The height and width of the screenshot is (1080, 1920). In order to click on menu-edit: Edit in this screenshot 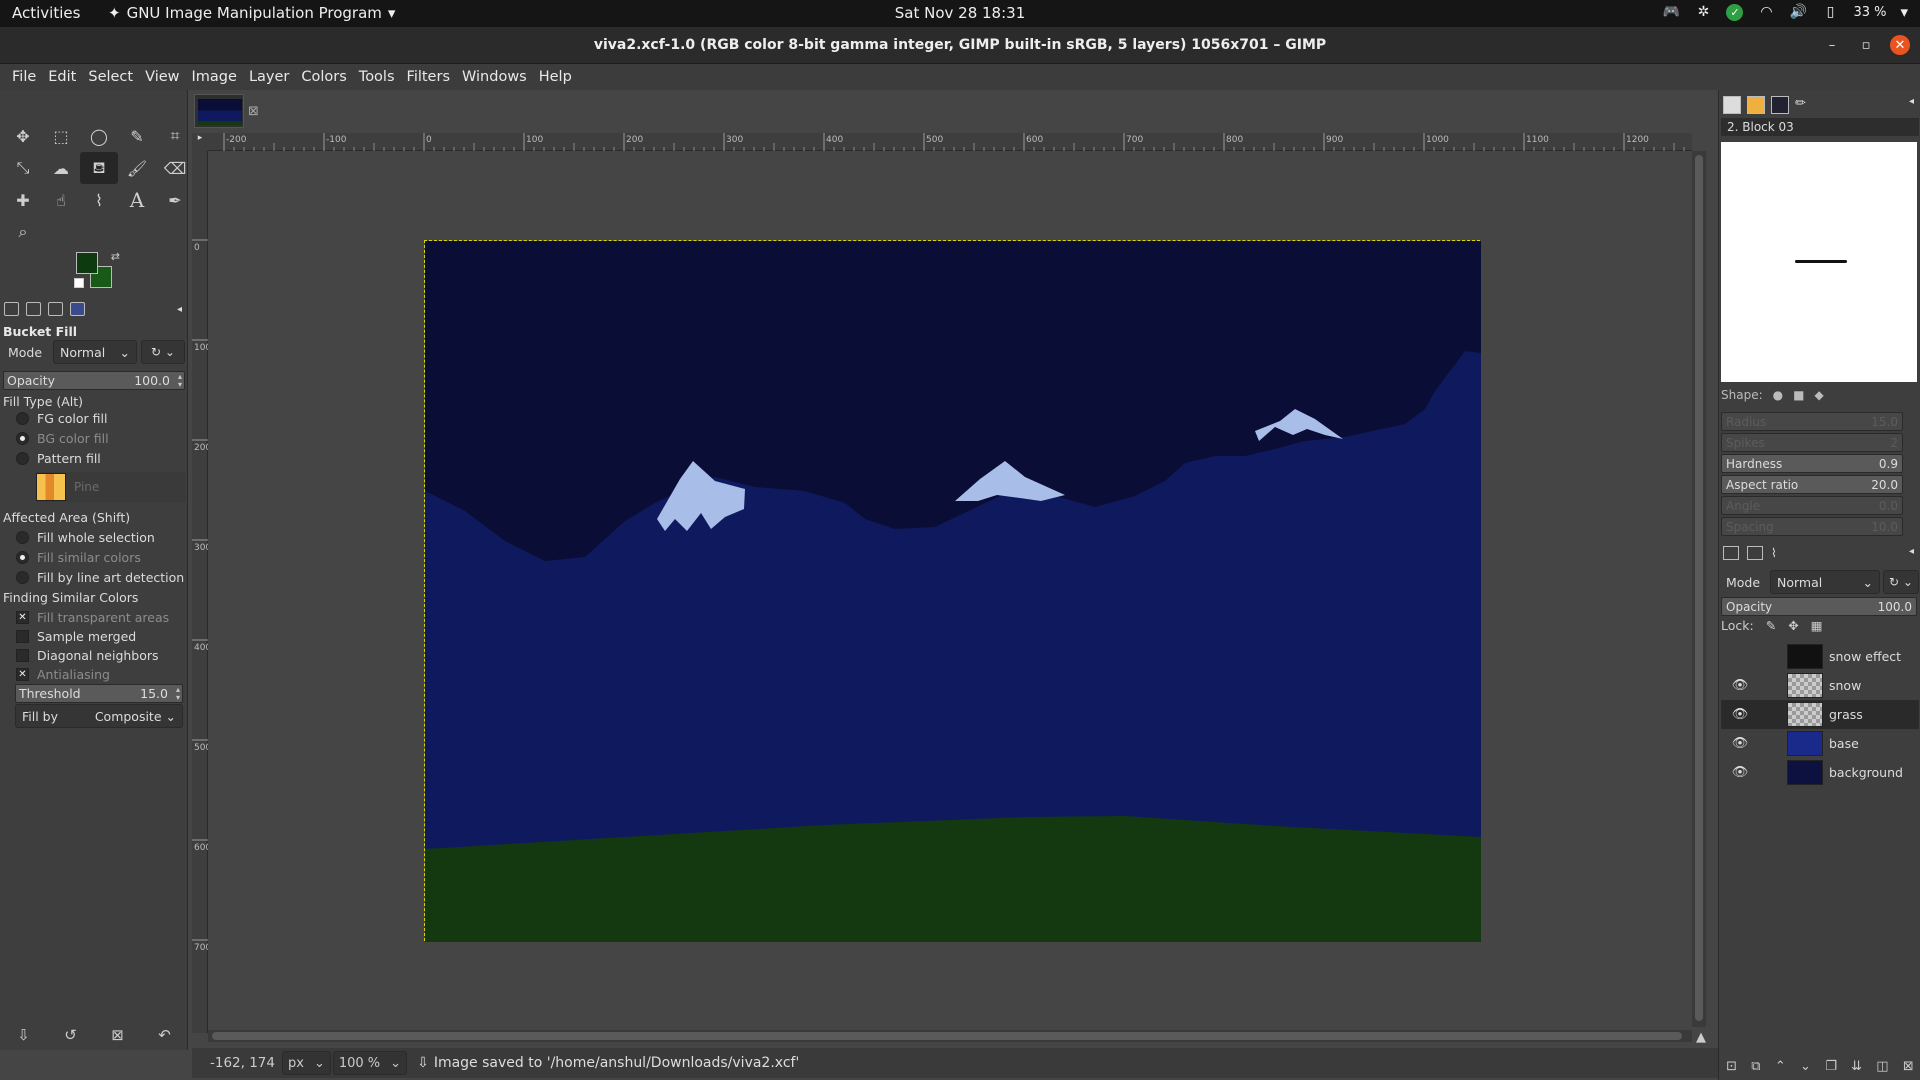, I will do `click(62, 77)`.